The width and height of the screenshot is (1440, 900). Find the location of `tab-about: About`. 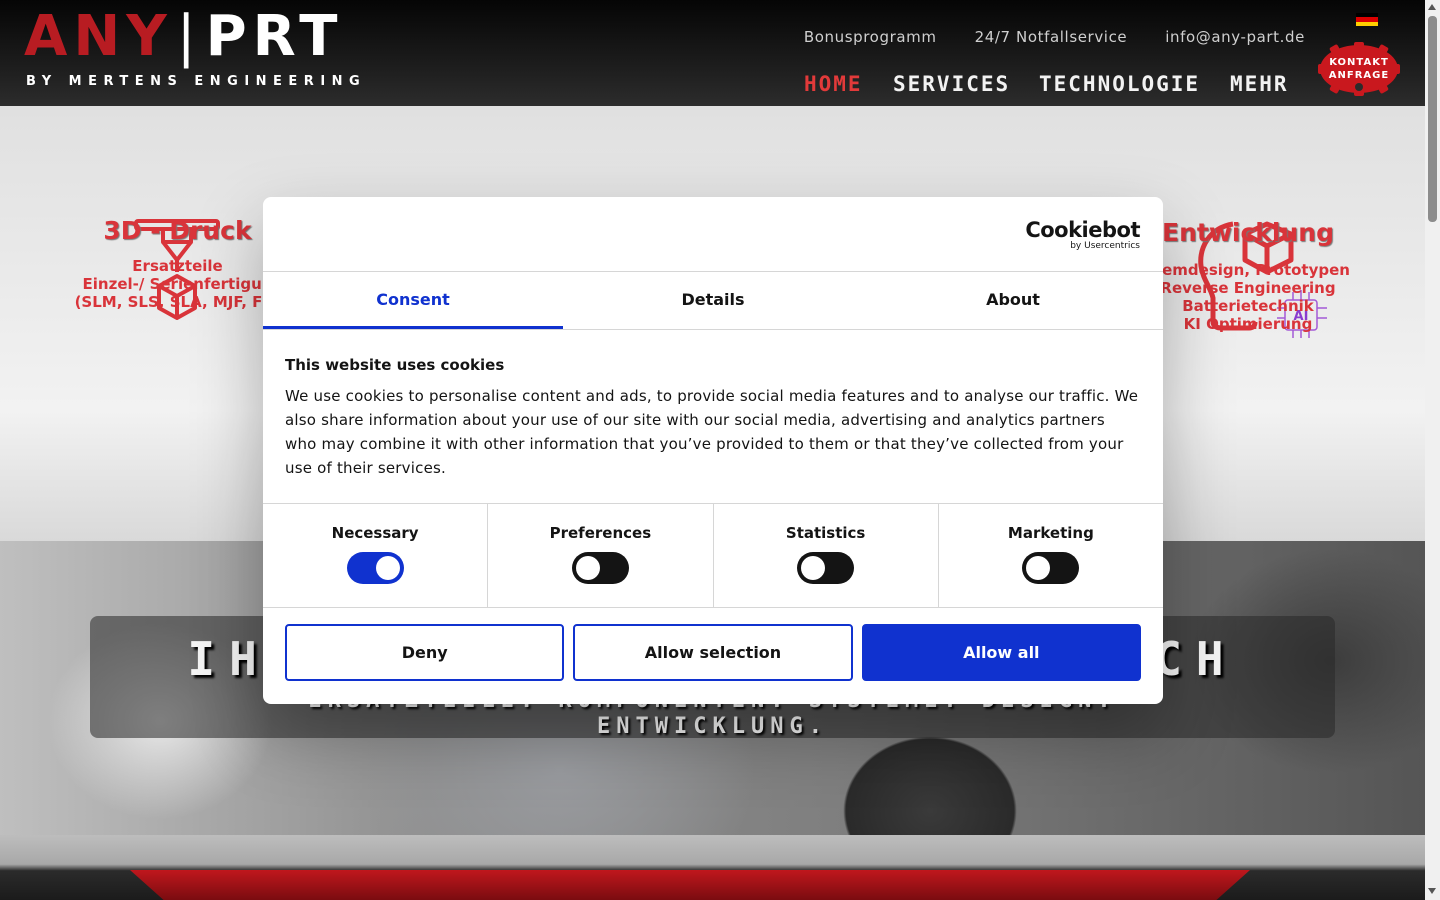

tab-about: About is located at coordinates (1013, 300).